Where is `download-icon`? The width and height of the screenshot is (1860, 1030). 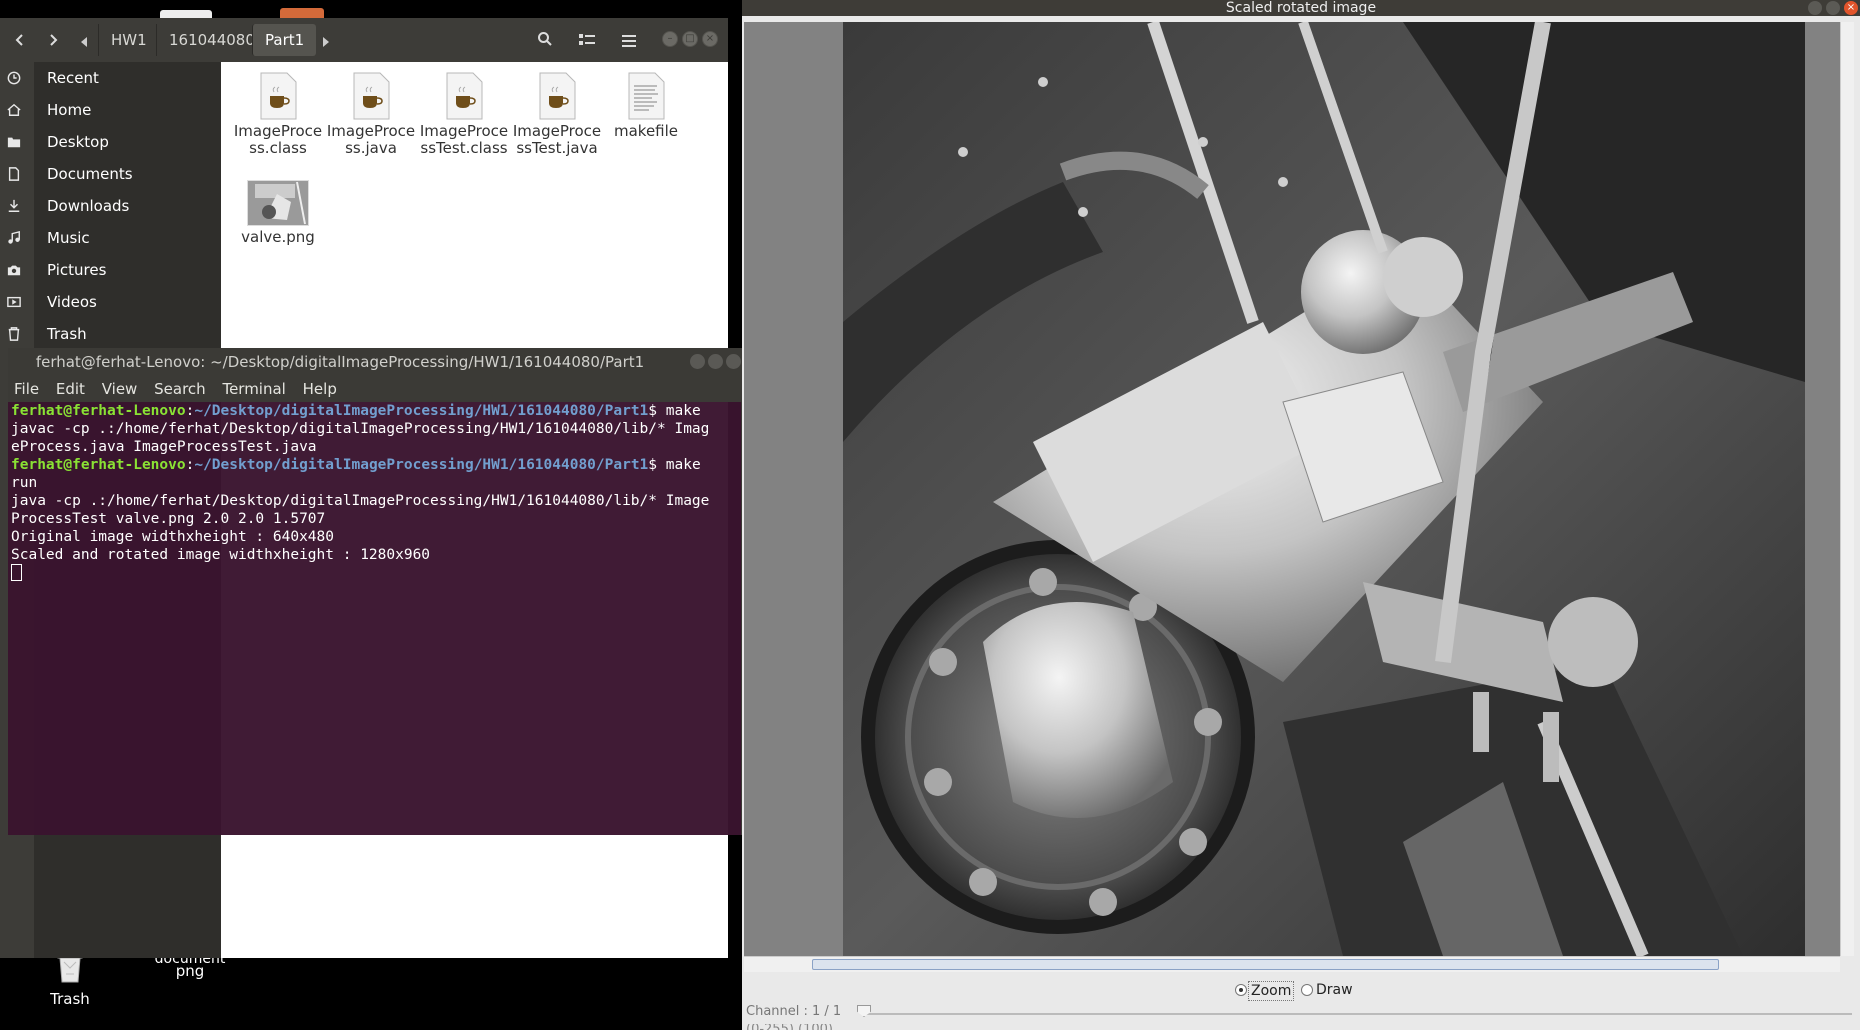 download-icon is located at coordinates (14, 205).